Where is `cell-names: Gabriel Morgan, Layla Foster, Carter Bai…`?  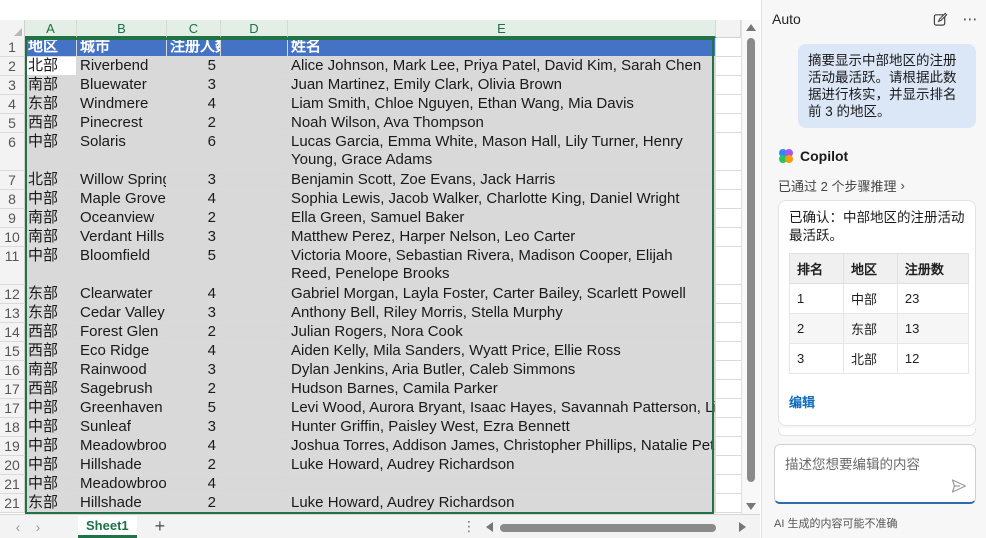
cell-names: Gabriel Morgan, Layla Foster, Carter Bai… is located at coordinates (502, 294).